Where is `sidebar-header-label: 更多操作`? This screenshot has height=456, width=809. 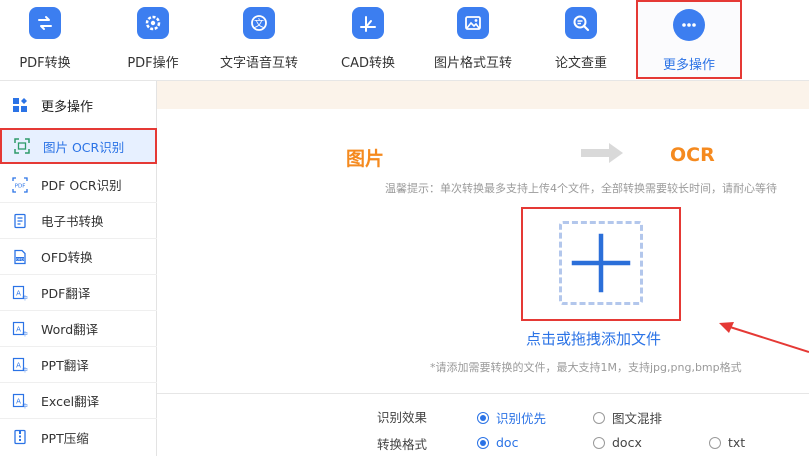 sidebar-header-label: 更多操作 is located at coordinates (67, 107).